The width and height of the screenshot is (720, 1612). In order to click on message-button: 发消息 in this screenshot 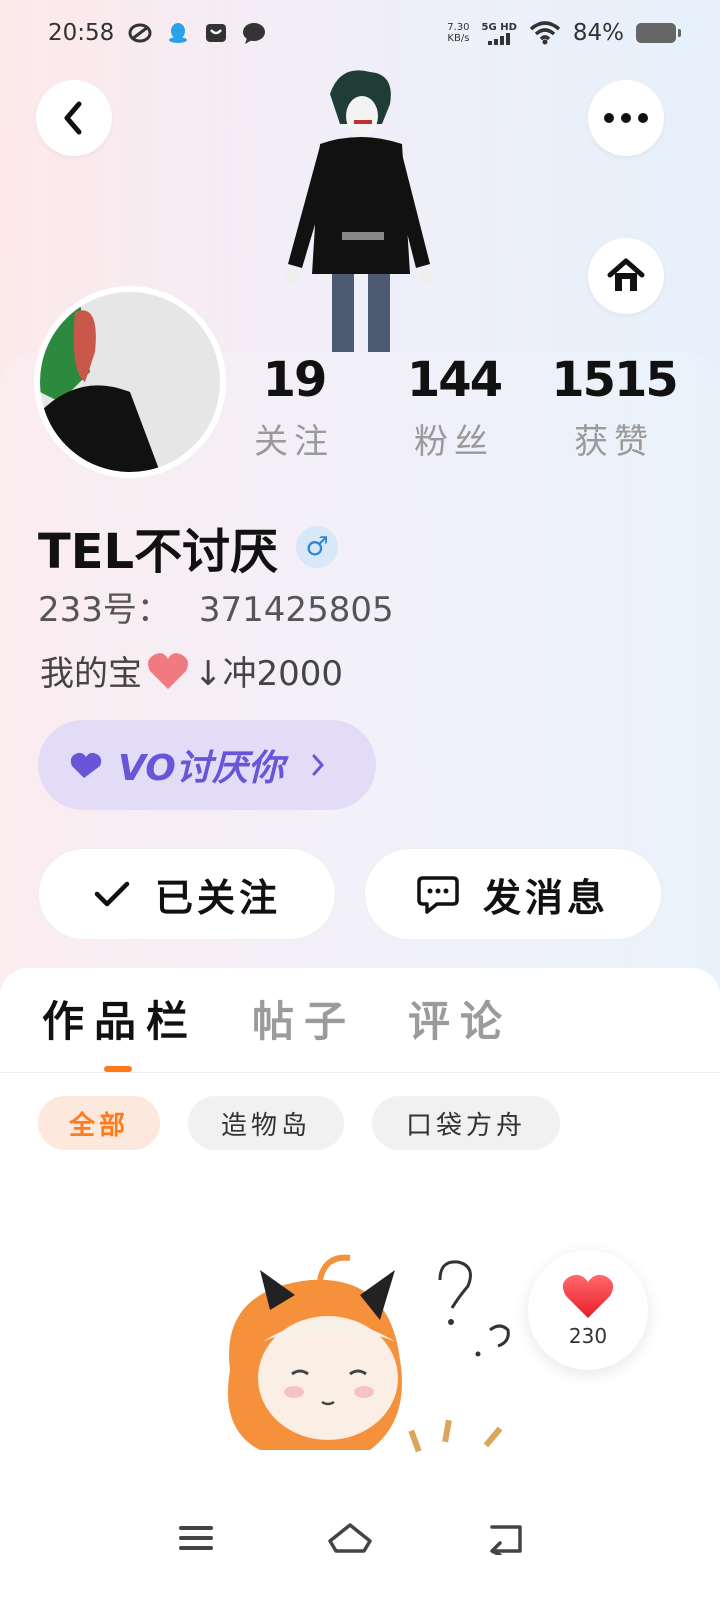, I will do `click(513, 894)`.